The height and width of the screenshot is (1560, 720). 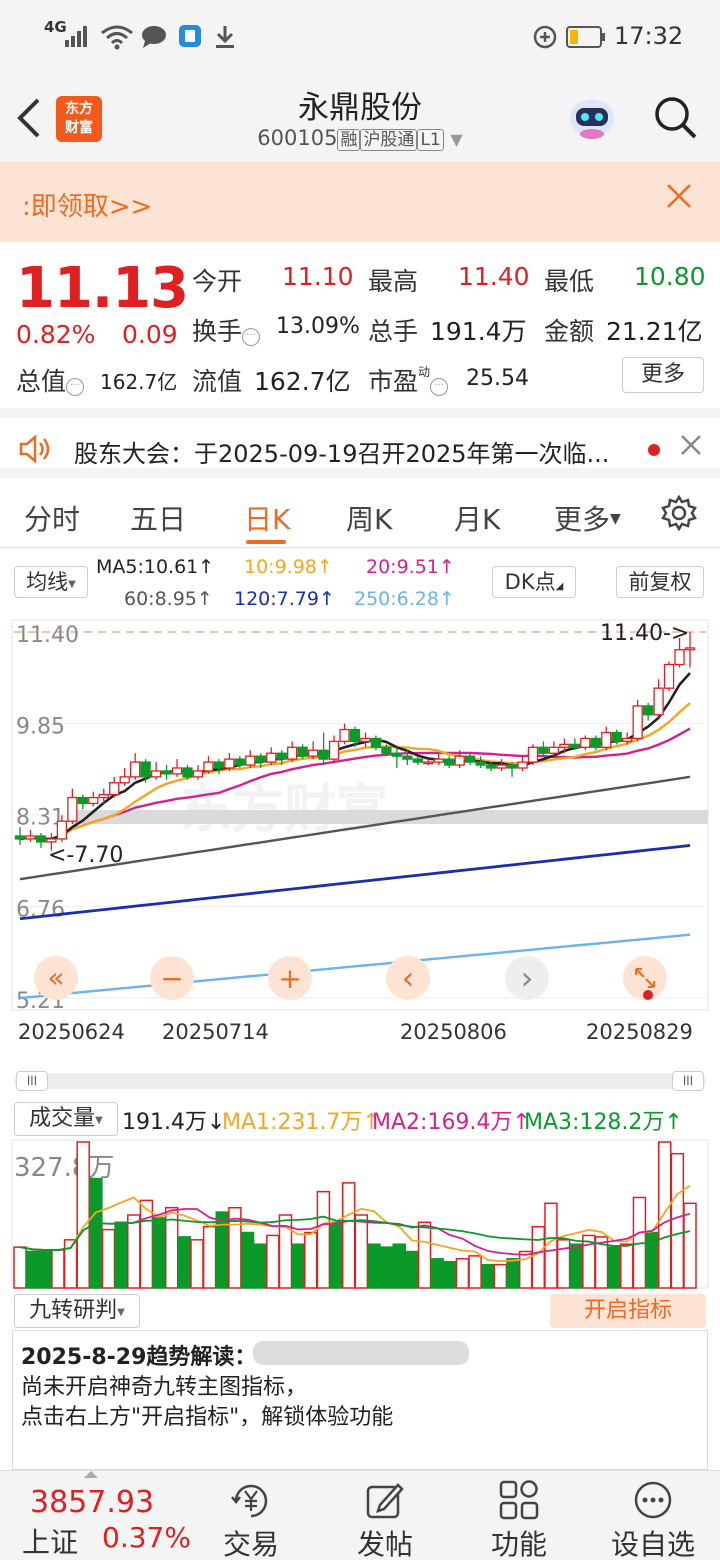 What do you see at coordinates (654, 331) in the screenshot?
I see `amount-value: 21.21亿` at bounding box center [654, 331].